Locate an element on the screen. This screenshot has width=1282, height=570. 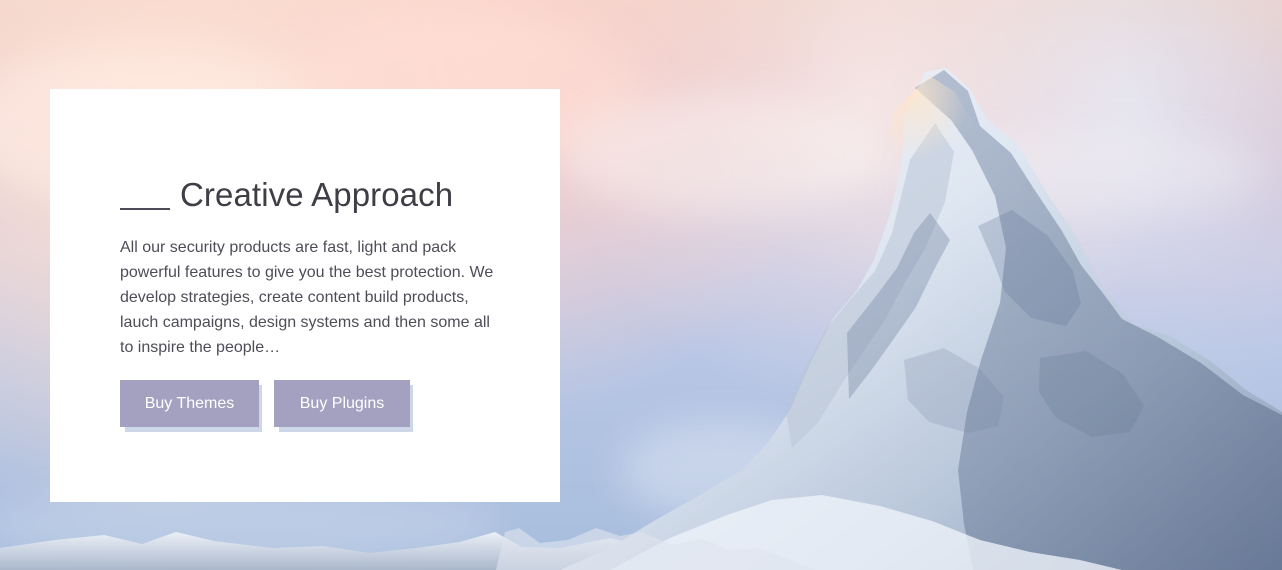
buy-themes-button-wrap: Buy Themes is located at coordinates (191, 406).